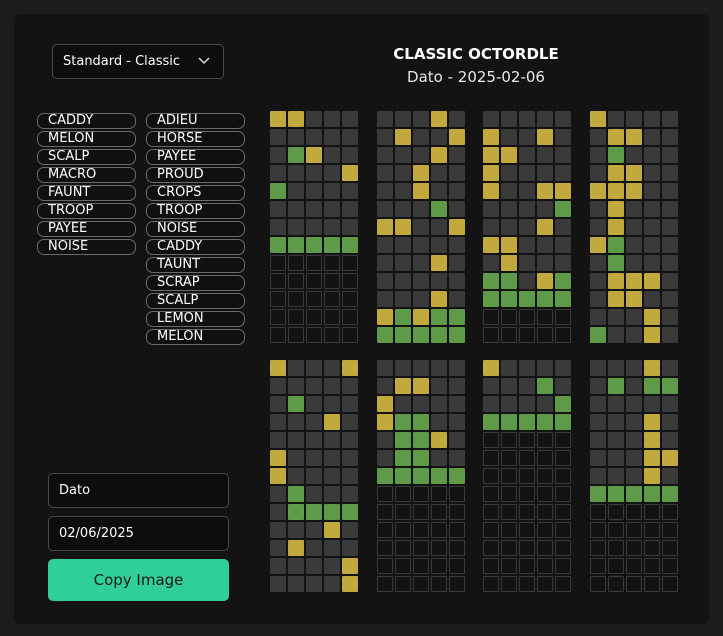 This screenshot has height=636, width=723. Describe the element at coordinates (138, 490) in the screenshot. I see `label-field: Dato` at that location.